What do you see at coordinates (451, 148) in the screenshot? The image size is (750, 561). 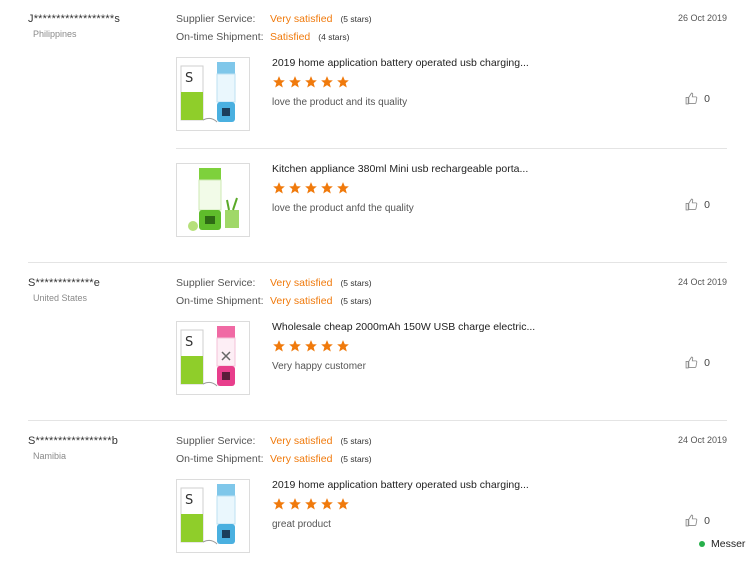 I see `product-divider` at bounding box center [451, 148].